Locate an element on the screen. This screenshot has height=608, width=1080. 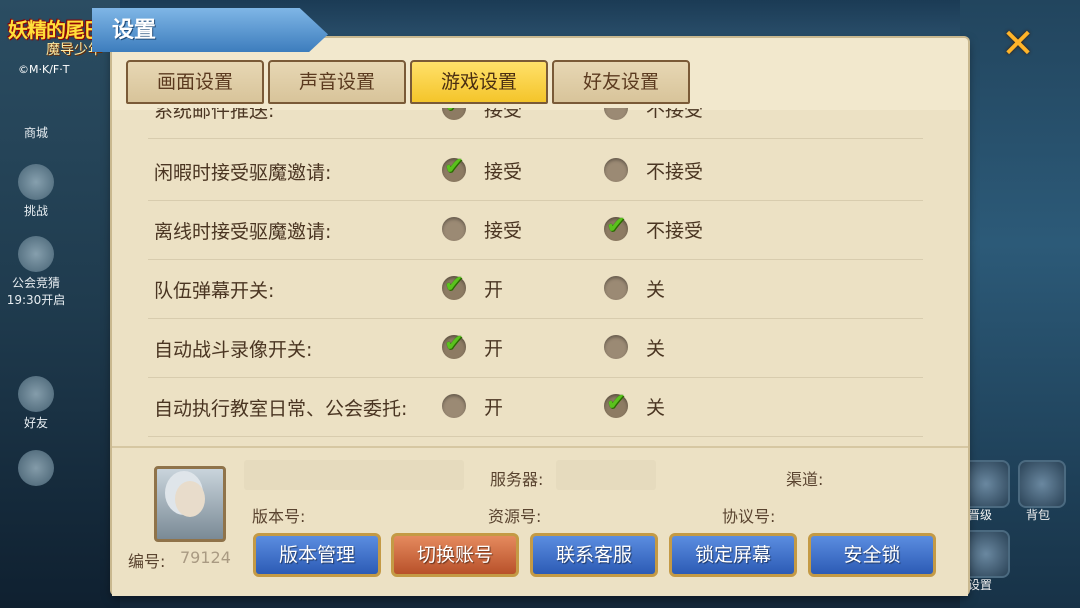
protocol-label: 协议号: is located at coordinates (749, 516).